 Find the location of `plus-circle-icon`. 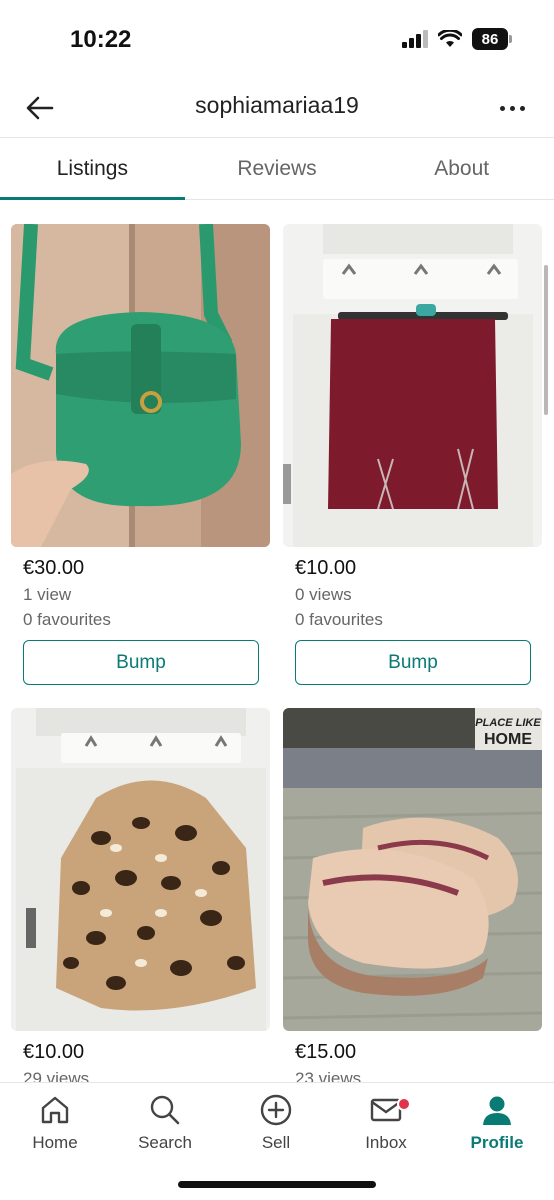

plus-circle-icon is located at coordinates (276, 1110).